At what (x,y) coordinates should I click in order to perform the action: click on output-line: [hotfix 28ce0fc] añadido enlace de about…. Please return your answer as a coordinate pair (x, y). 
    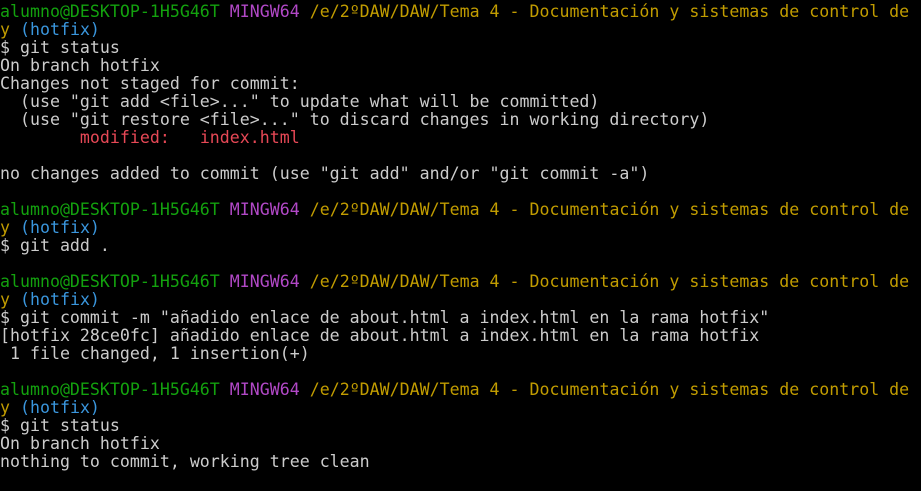
    Looking at the image, I should click on (380, 336).